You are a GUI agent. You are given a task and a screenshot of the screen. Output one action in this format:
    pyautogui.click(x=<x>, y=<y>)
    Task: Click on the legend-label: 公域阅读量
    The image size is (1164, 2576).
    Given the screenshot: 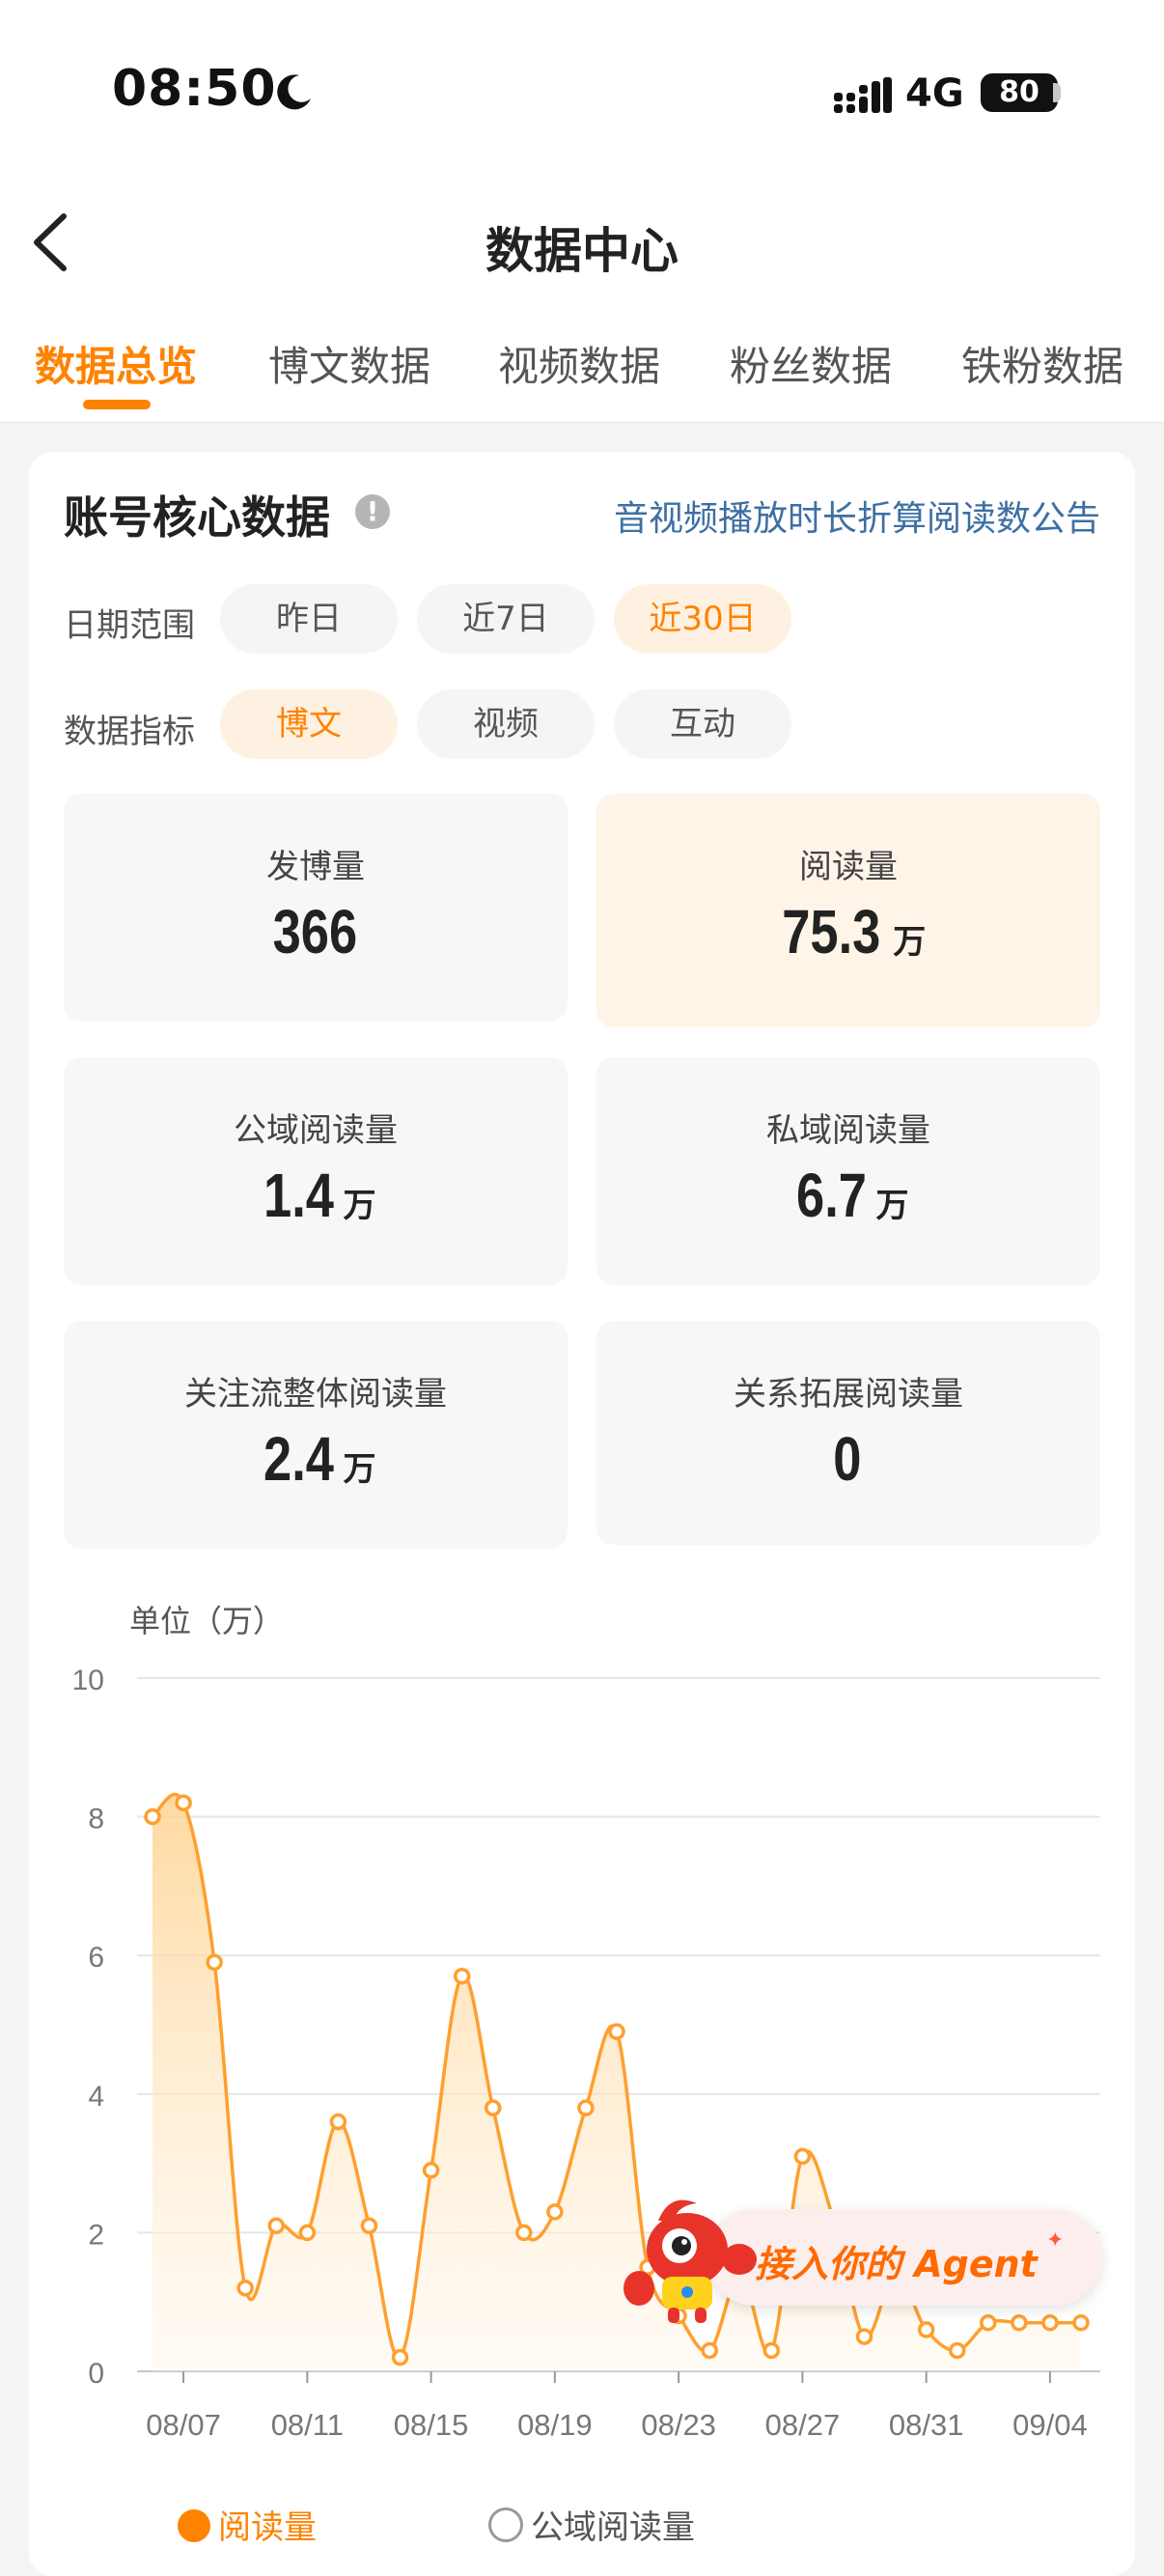 What is the action you would take?
    pyautogui.click(x=613, y=2528)
    